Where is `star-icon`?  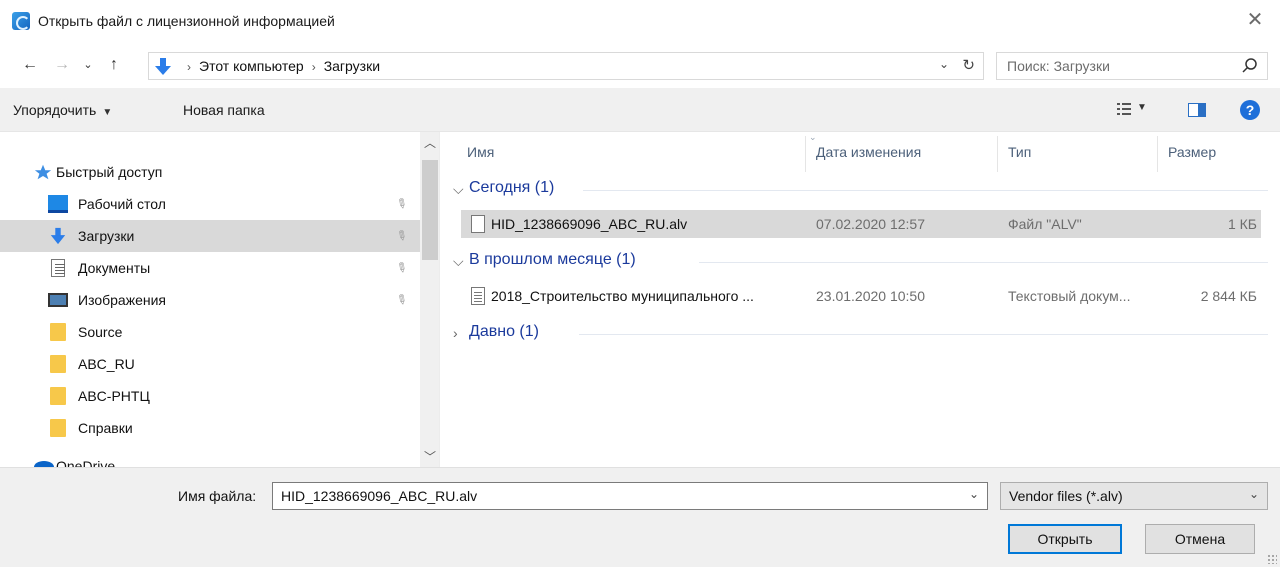 star-icon is located at coordinates (43, 172).